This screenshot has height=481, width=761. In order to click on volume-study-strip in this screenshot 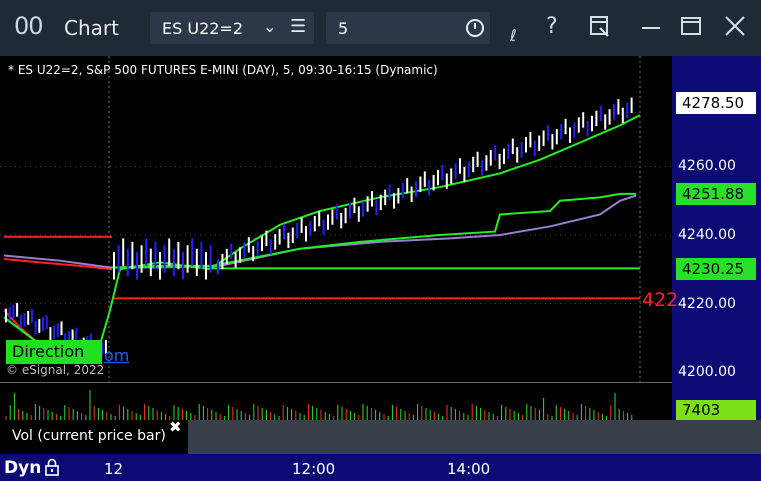, I will do `click(474, 437)`.